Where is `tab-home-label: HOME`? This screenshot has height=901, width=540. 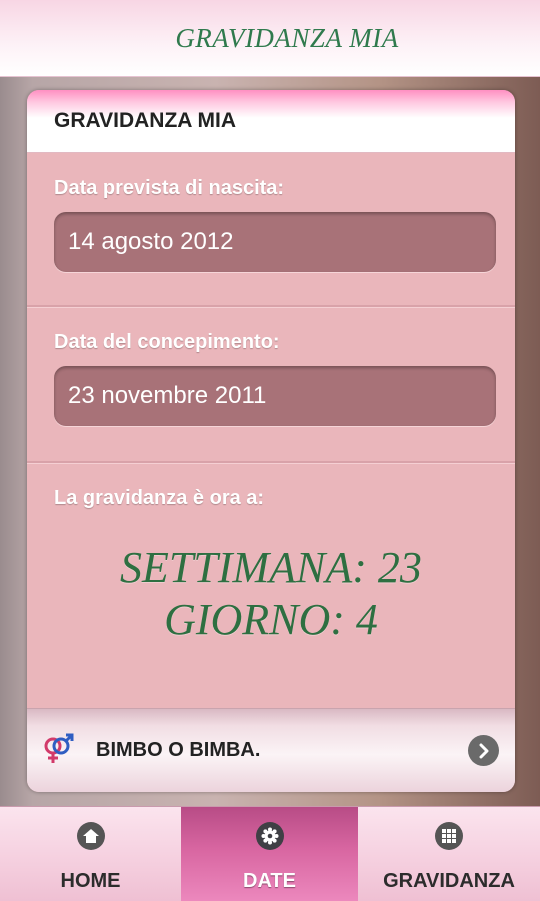
tab-home-label: HOME is located at coordinates (90, 881).